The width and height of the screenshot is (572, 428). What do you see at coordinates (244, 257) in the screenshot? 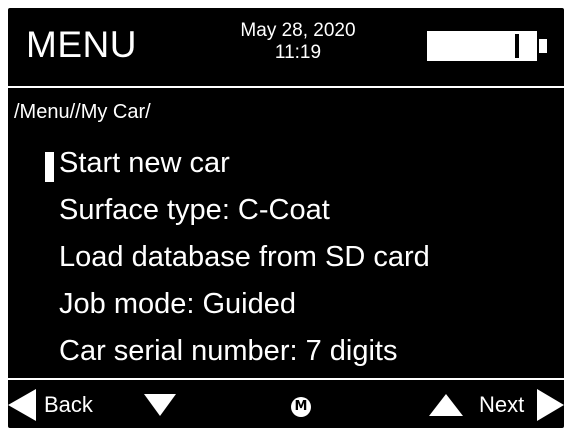
I see `menu-item-label: Load database from SD card` at bounding box center [244, 257].